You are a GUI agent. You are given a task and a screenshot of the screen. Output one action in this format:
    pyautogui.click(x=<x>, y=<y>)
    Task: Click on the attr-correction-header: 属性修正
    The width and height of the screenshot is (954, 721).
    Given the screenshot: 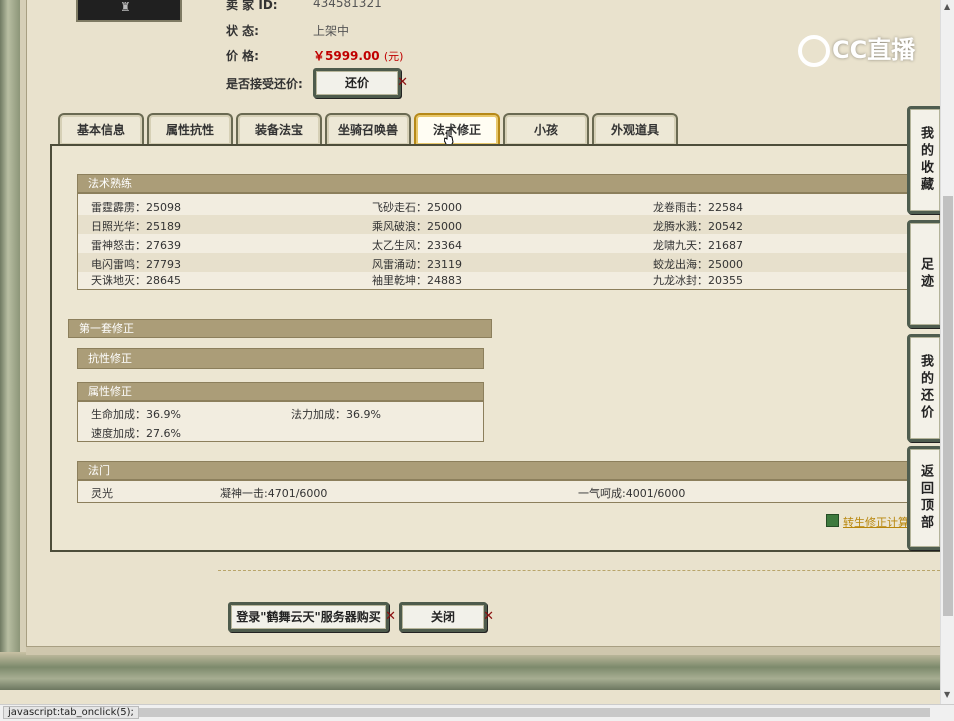 What is the action you would take?
    pyautogui.click(x=280, y=391)
    